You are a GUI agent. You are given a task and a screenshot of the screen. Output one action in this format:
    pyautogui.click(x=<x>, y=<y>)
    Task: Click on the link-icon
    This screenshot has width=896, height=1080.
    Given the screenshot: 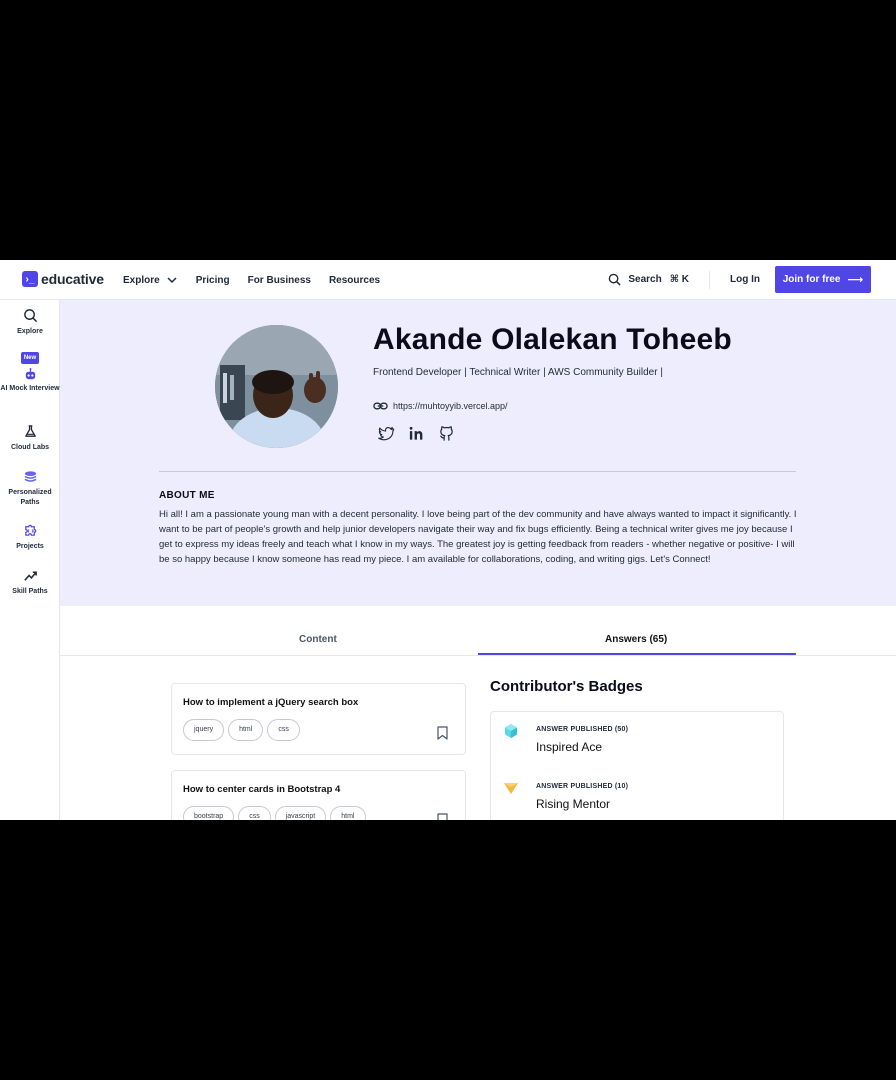 What is the action you would take?
    pyautogui.click(x=380, y=406)
    